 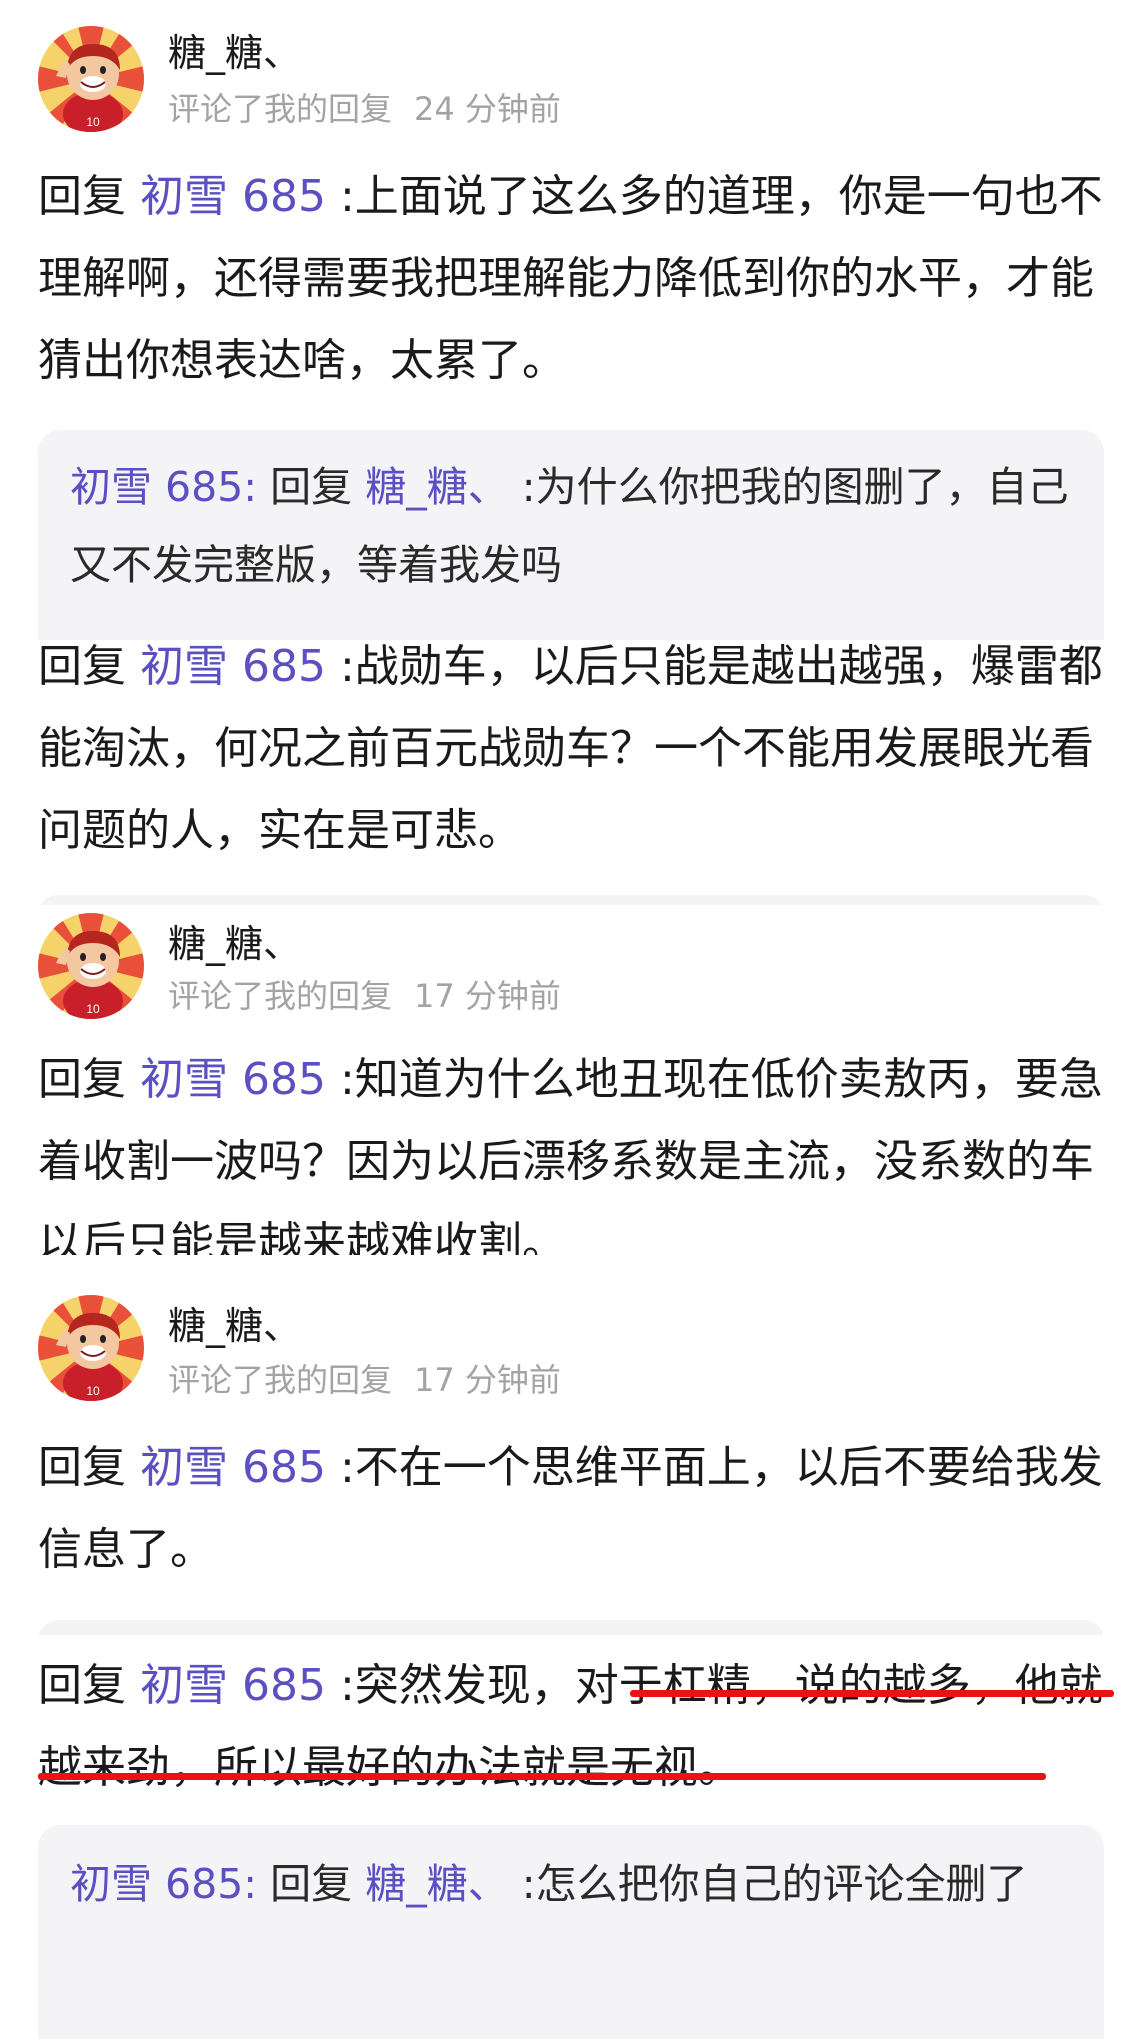 I want to click on comment-meta: 评论了我的回复 24 分钟前, so click(x=364, y=107).